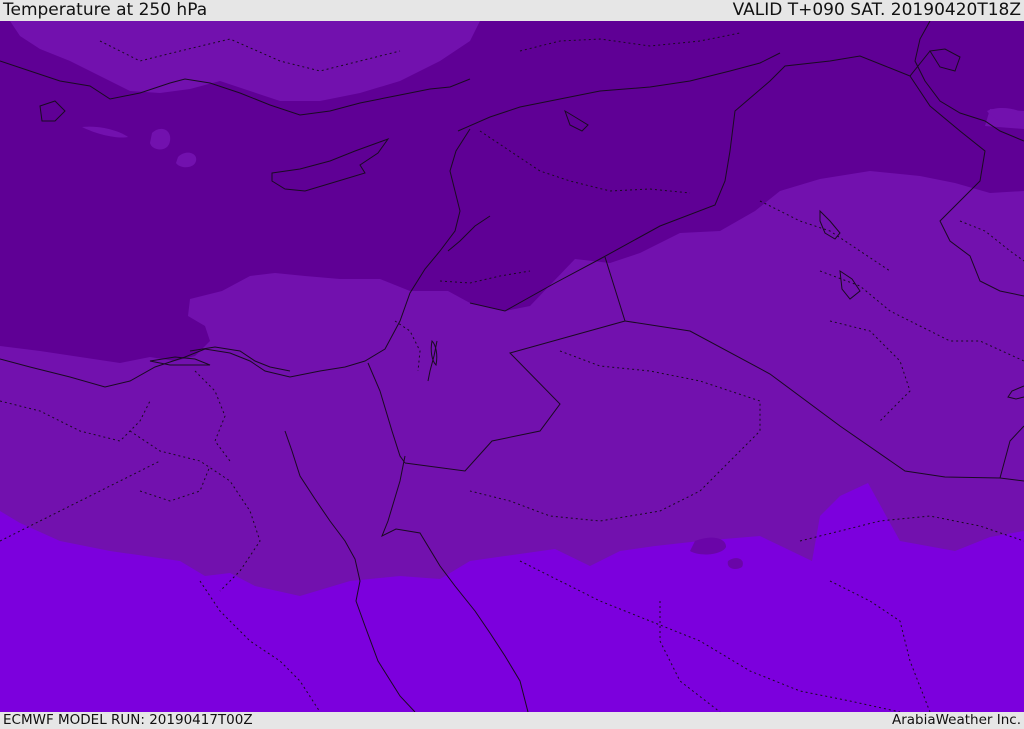  I want to click on credit-label: ArabiaWeather Inc., so click(956, 720).